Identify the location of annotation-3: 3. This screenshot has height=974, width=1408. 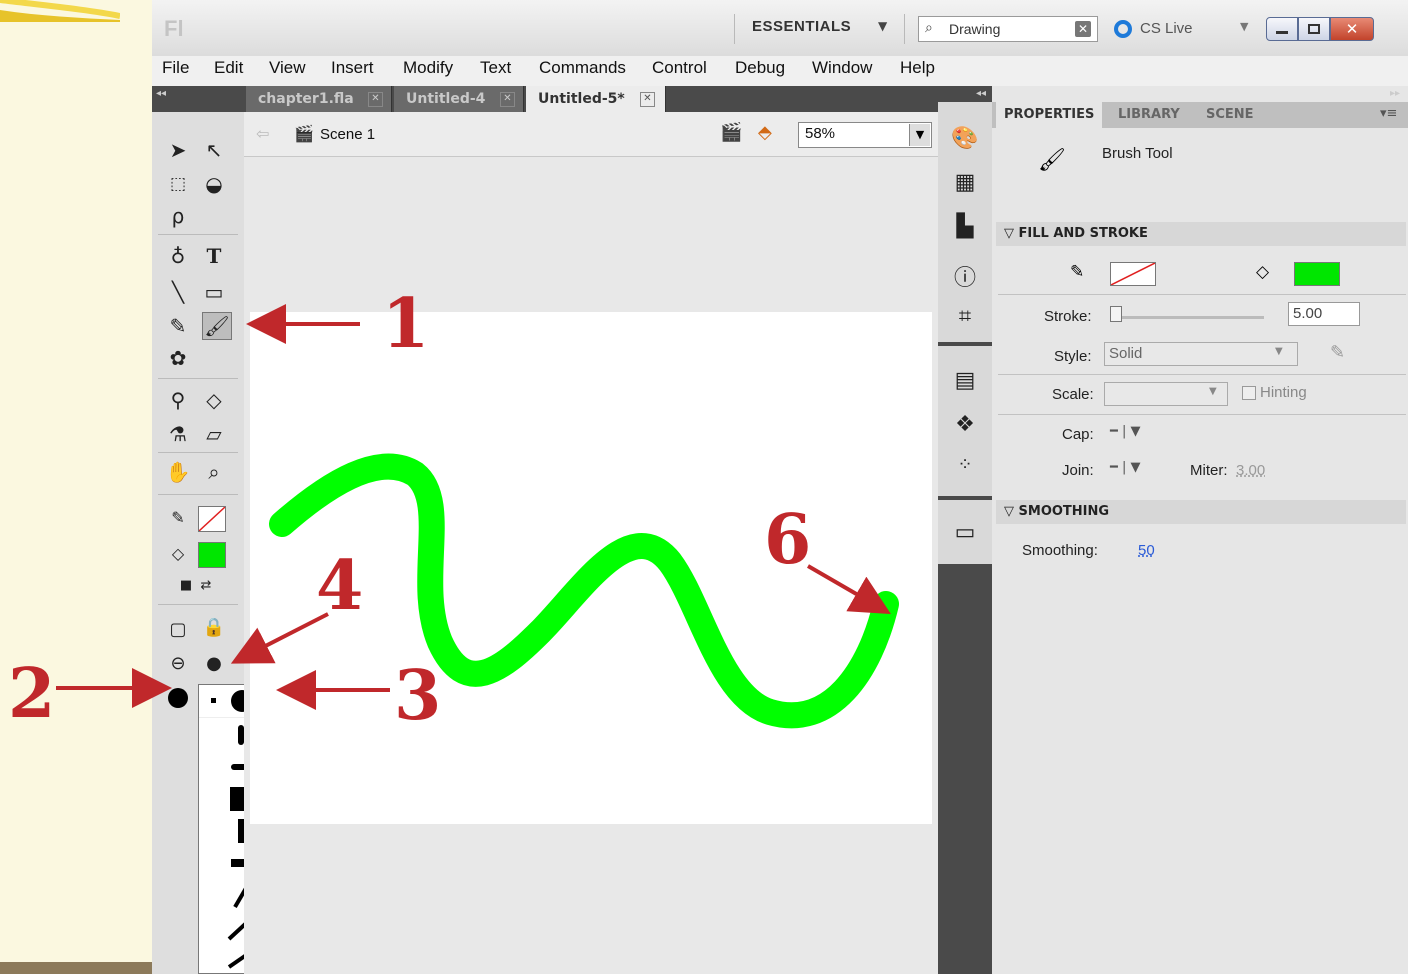
(418, 696).